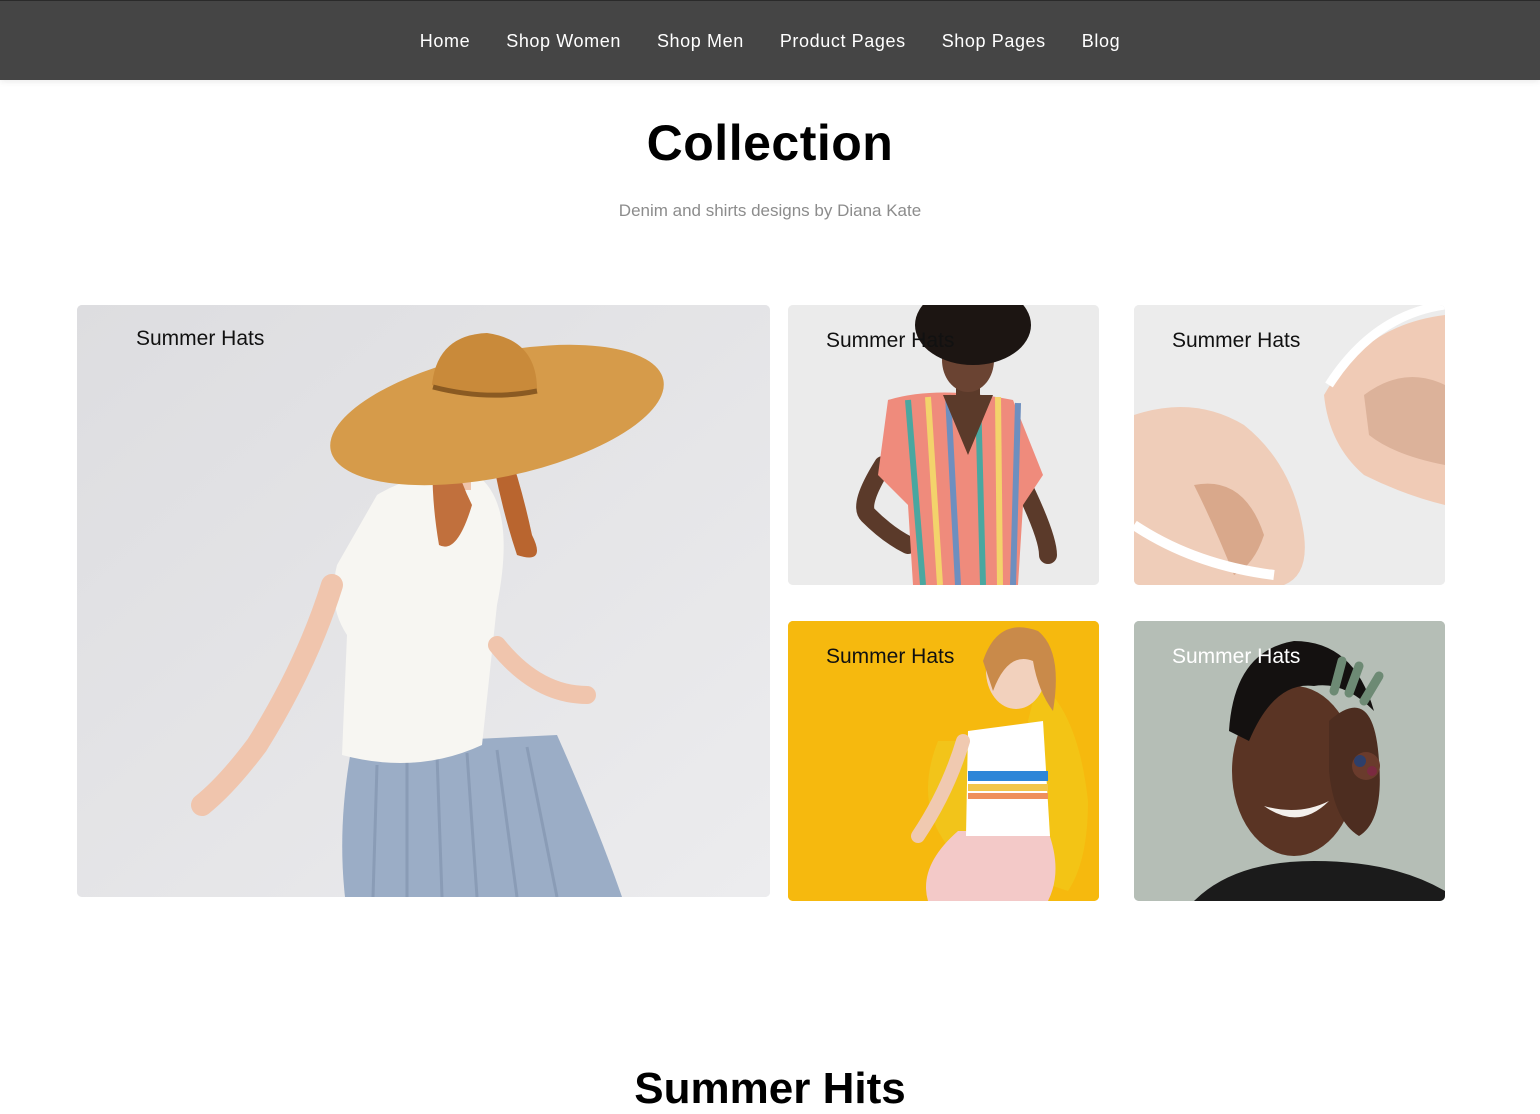  Describe the element at coordinates (943, 445) in the screenshot. I see `collection-card-dress: Summer Hats` at that location.